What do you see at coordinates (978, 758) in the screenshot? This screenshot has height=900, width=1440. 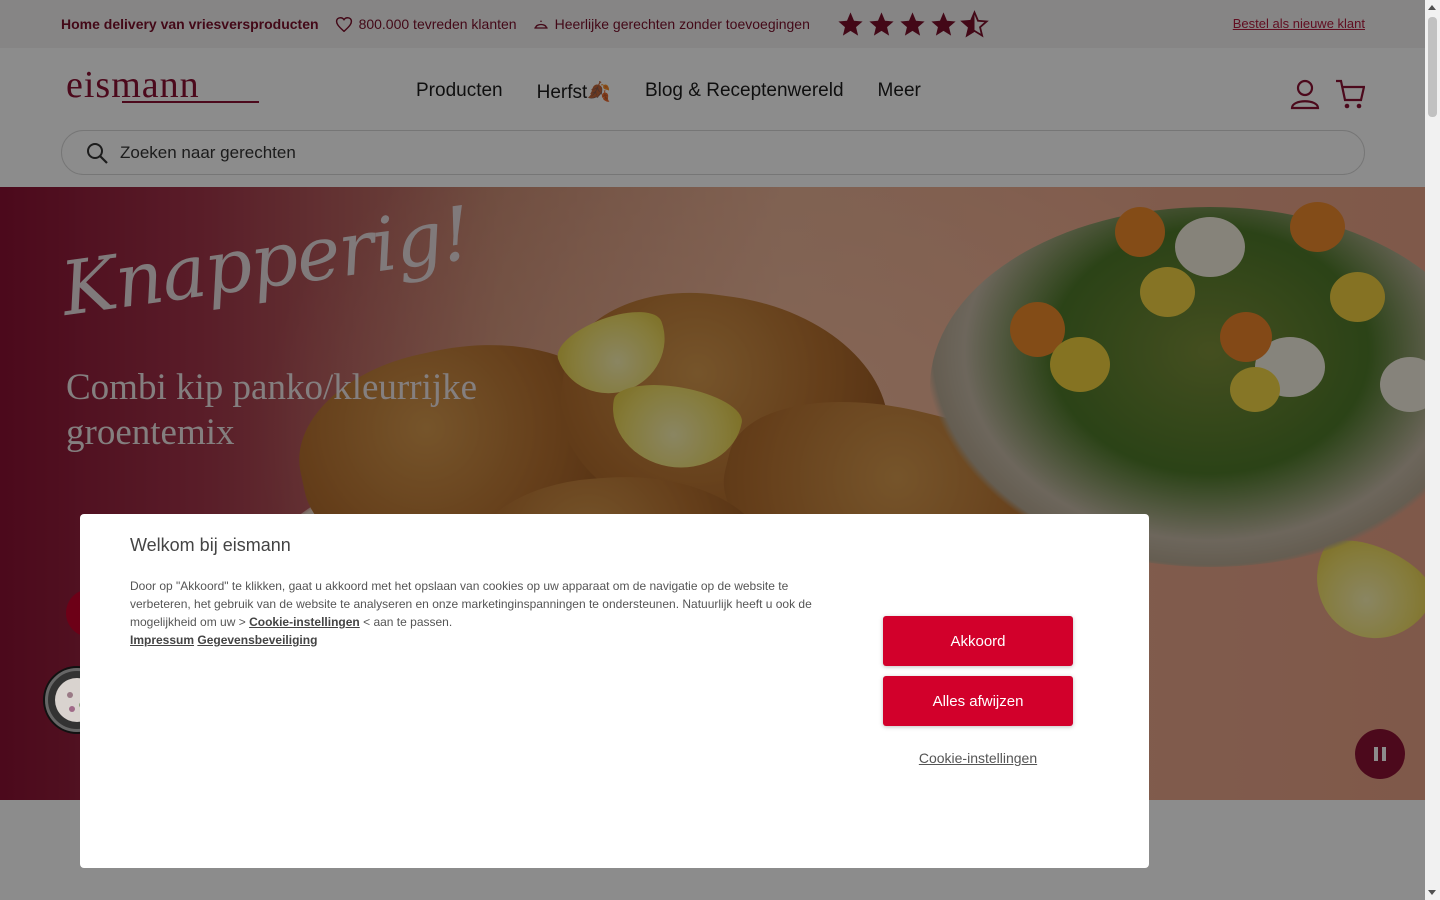 I see `cookie-settings-button: Cookie-instellingen` at bounding box center [978, 758].